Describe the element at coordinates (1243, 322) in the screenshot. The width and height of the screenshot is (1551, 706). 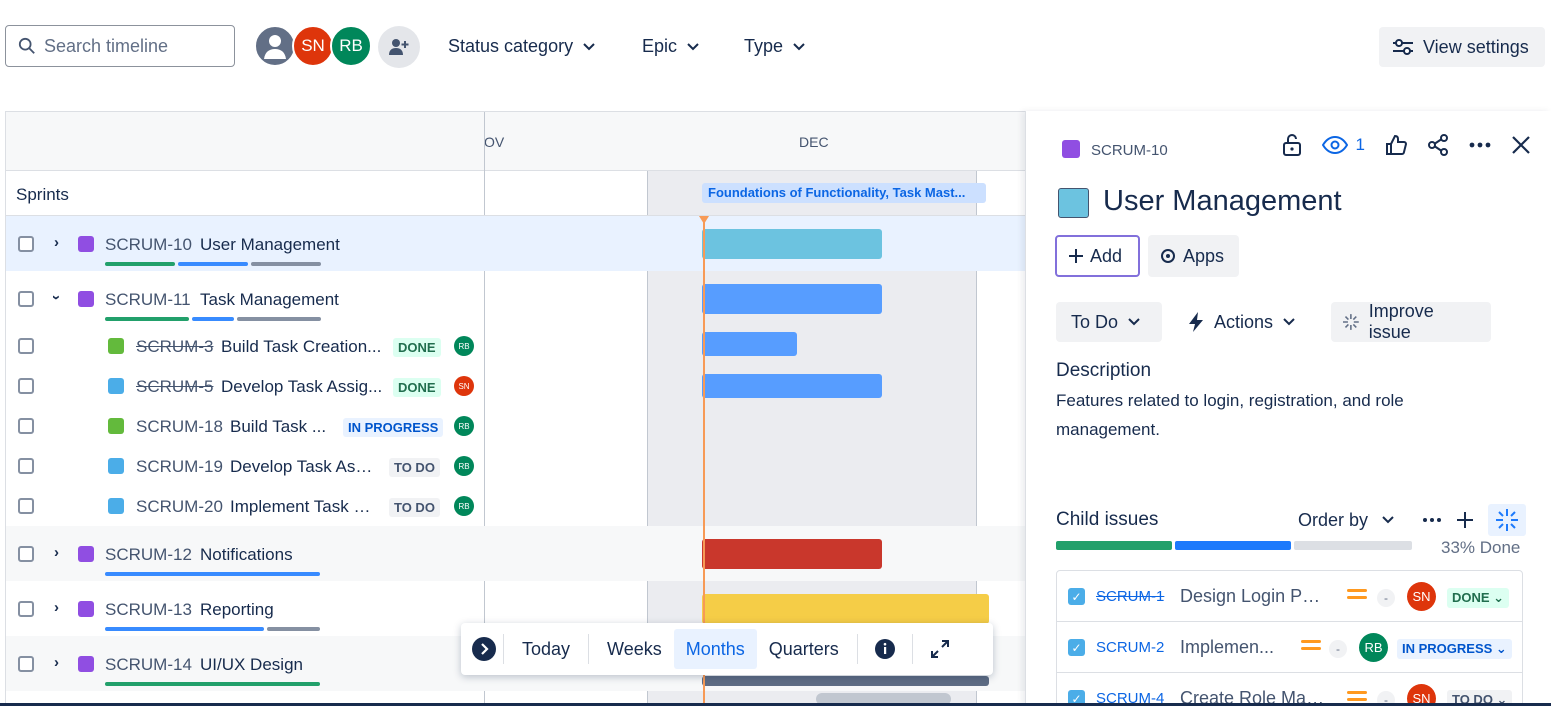
I see `actions-dropdown: Actions` at that location.